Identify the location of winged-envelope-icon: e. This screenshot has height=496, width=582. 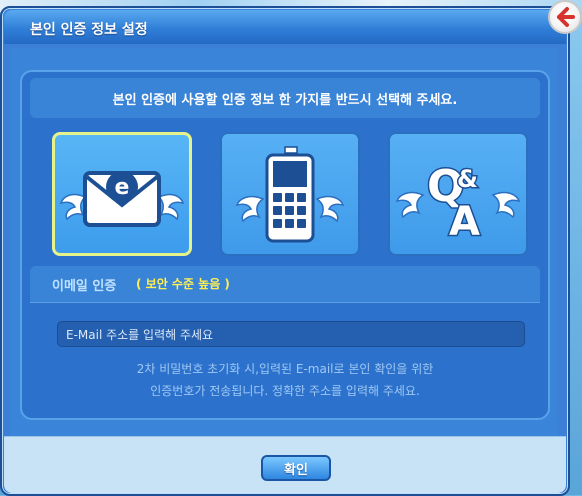
(122, 199).